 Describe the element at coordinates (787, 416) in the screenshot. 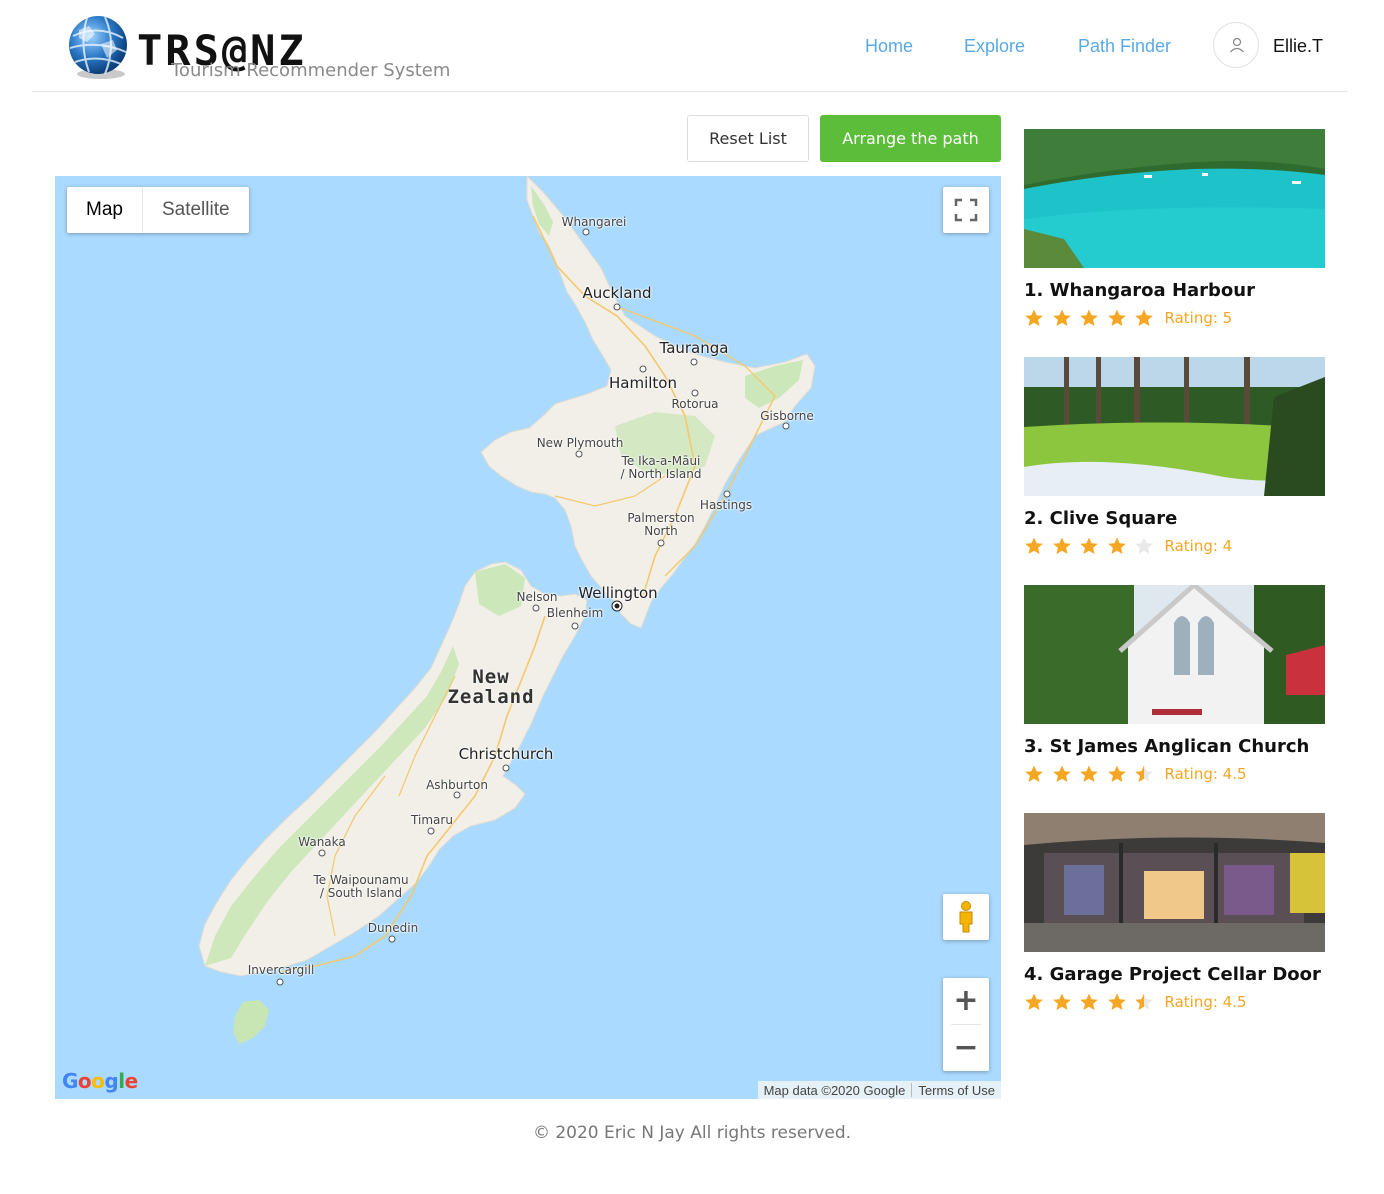

I see `city-label-gisborne: Gisborne` at that location.